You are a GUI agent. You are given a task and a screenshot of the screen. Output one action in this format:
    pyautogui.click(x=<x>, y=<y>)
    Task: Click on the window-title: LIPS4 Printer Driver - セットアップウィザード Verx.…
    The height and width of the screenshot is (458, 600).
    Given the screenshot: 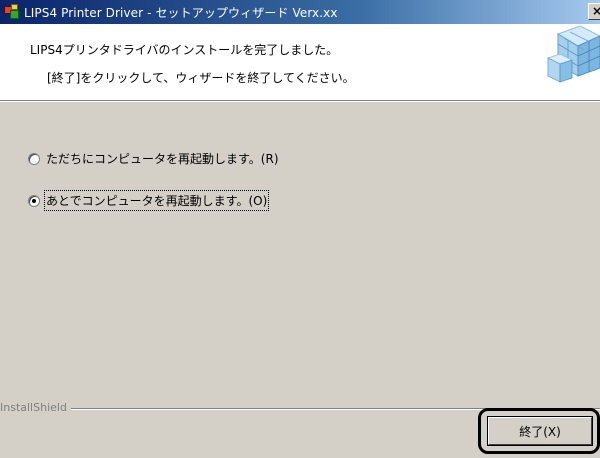 What is the action you would take?
    pyautogui.click(x=181, y=12)
    